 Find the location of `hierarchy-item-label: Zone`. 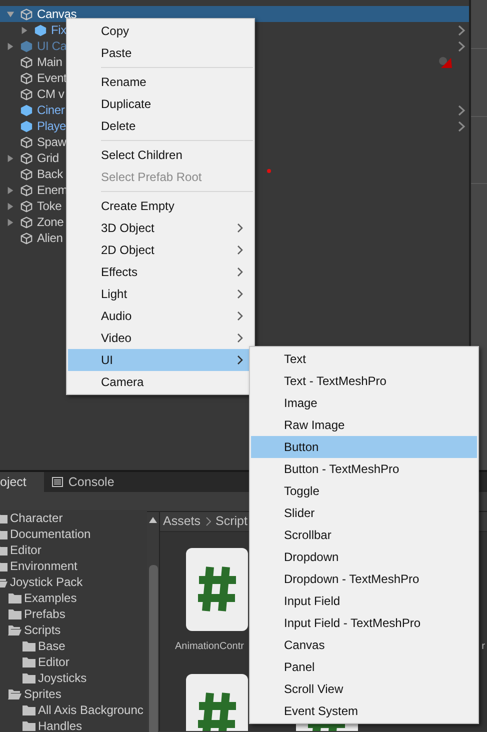

hierarchy-item-label: Zone is located at coordinates (50, 222).